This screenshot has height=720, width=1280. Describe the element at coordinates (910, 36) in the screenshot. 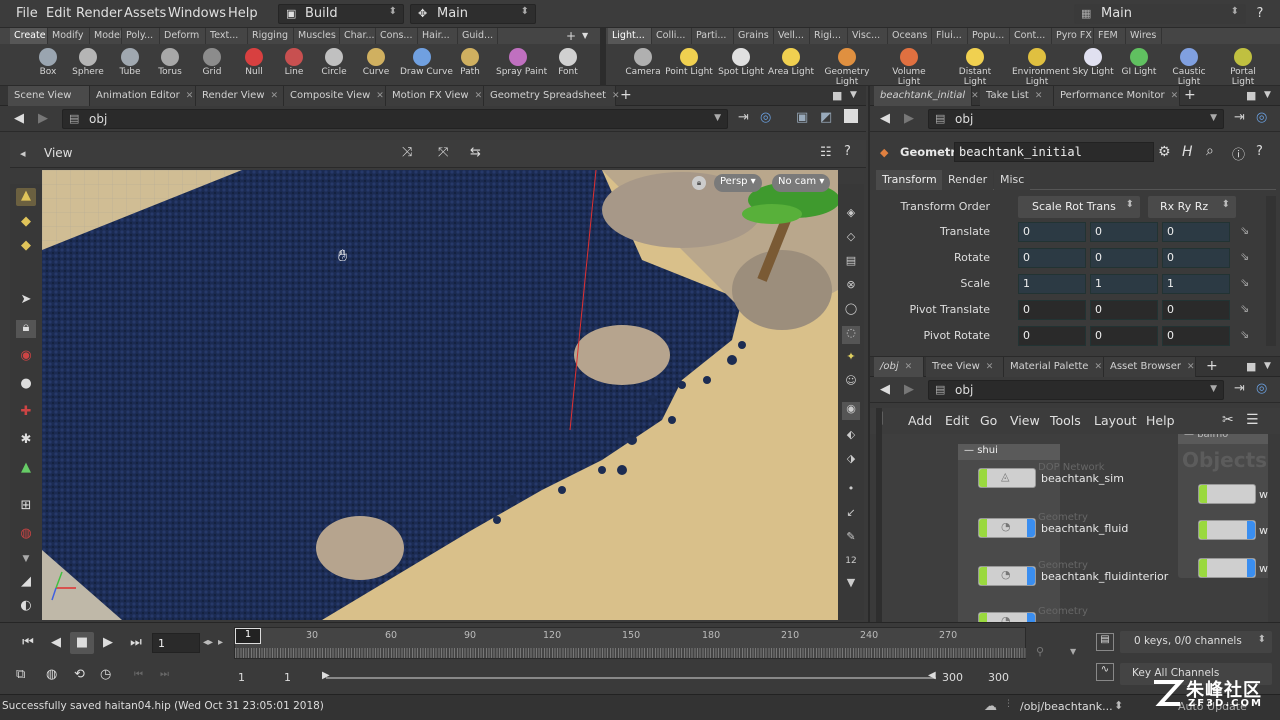

I see `shelf-tab: Oceans` at that location.